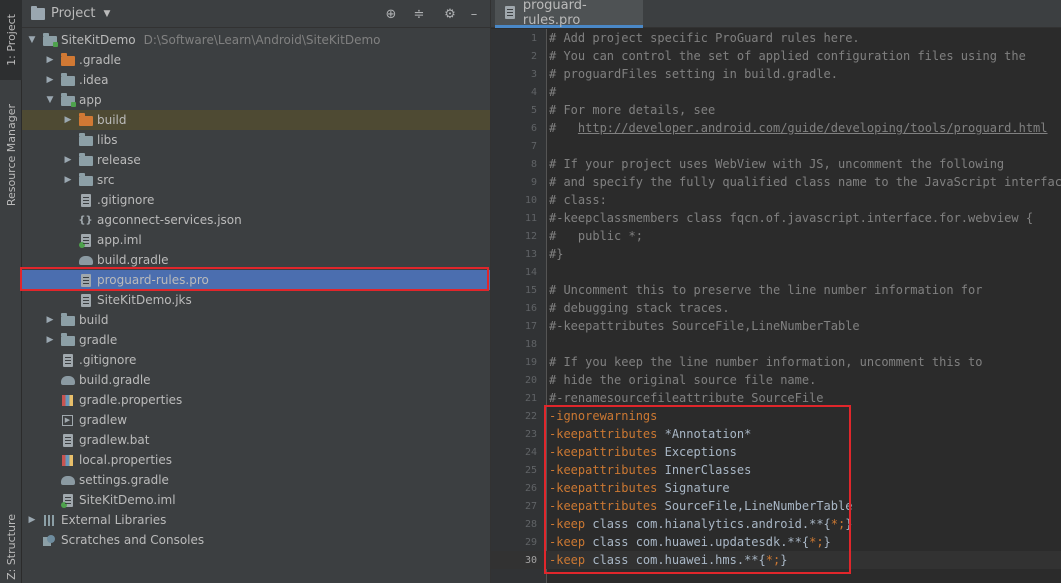 The width and height of the screenshot is (1061, 583). Describe the element at coordinates (256, 320) in the screenshot. I see `tree-item-build: ▶ build` at that location.